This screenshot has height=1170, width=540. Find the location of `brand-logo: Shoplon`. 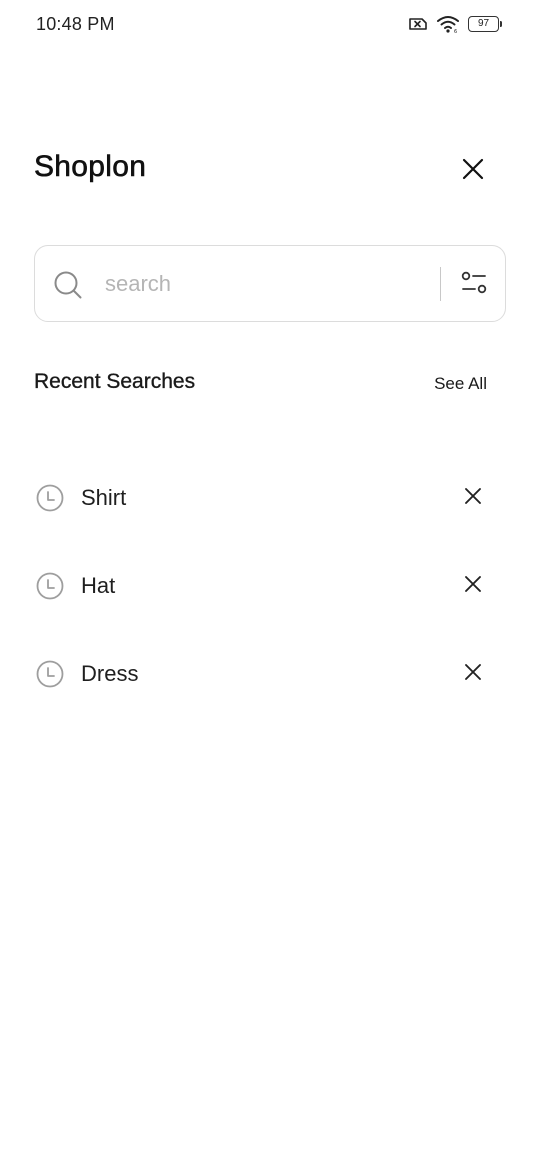

brand-logo: Shoplon is located at coordinates (90, 167).